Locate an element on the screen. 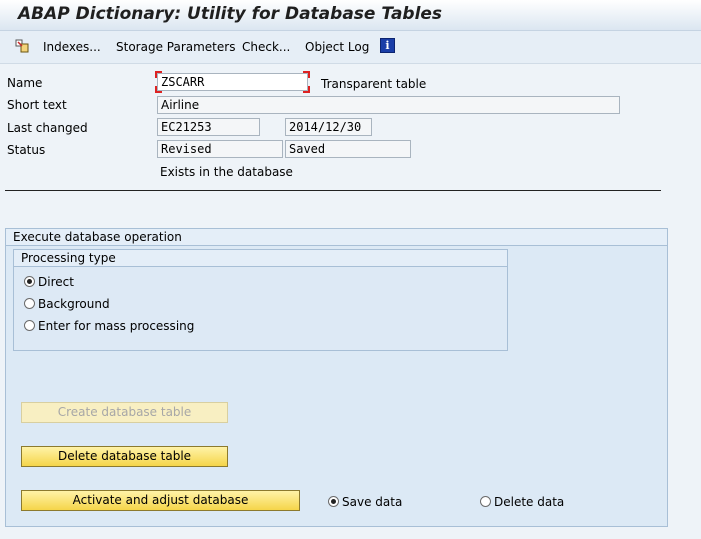  last-changed-label: Last changed is located at coordinates (47, 128).